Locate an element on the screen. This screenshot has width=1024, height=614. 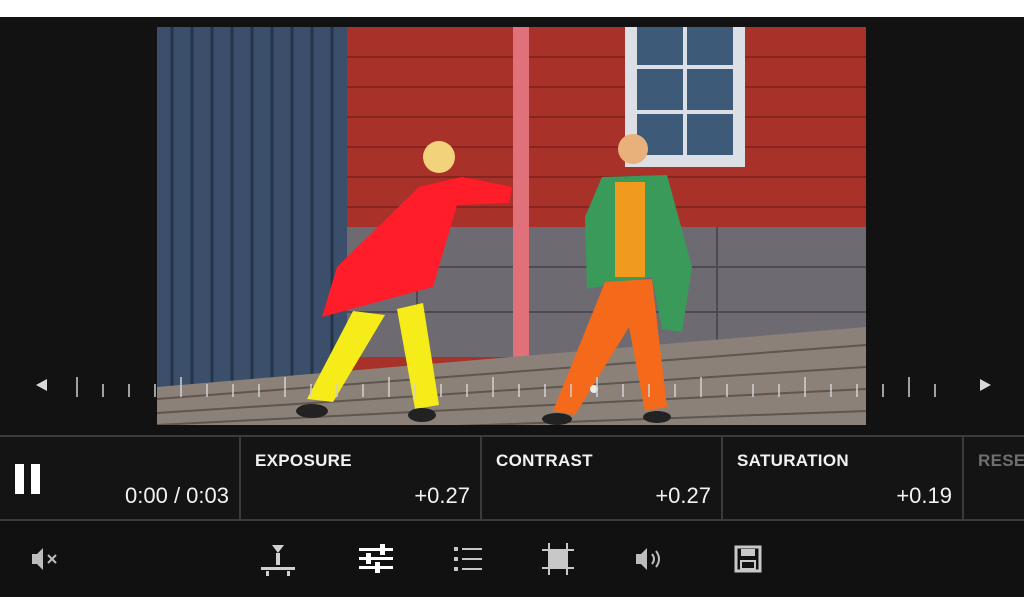
scrub-right-icon is located at coordinates (985, 385).